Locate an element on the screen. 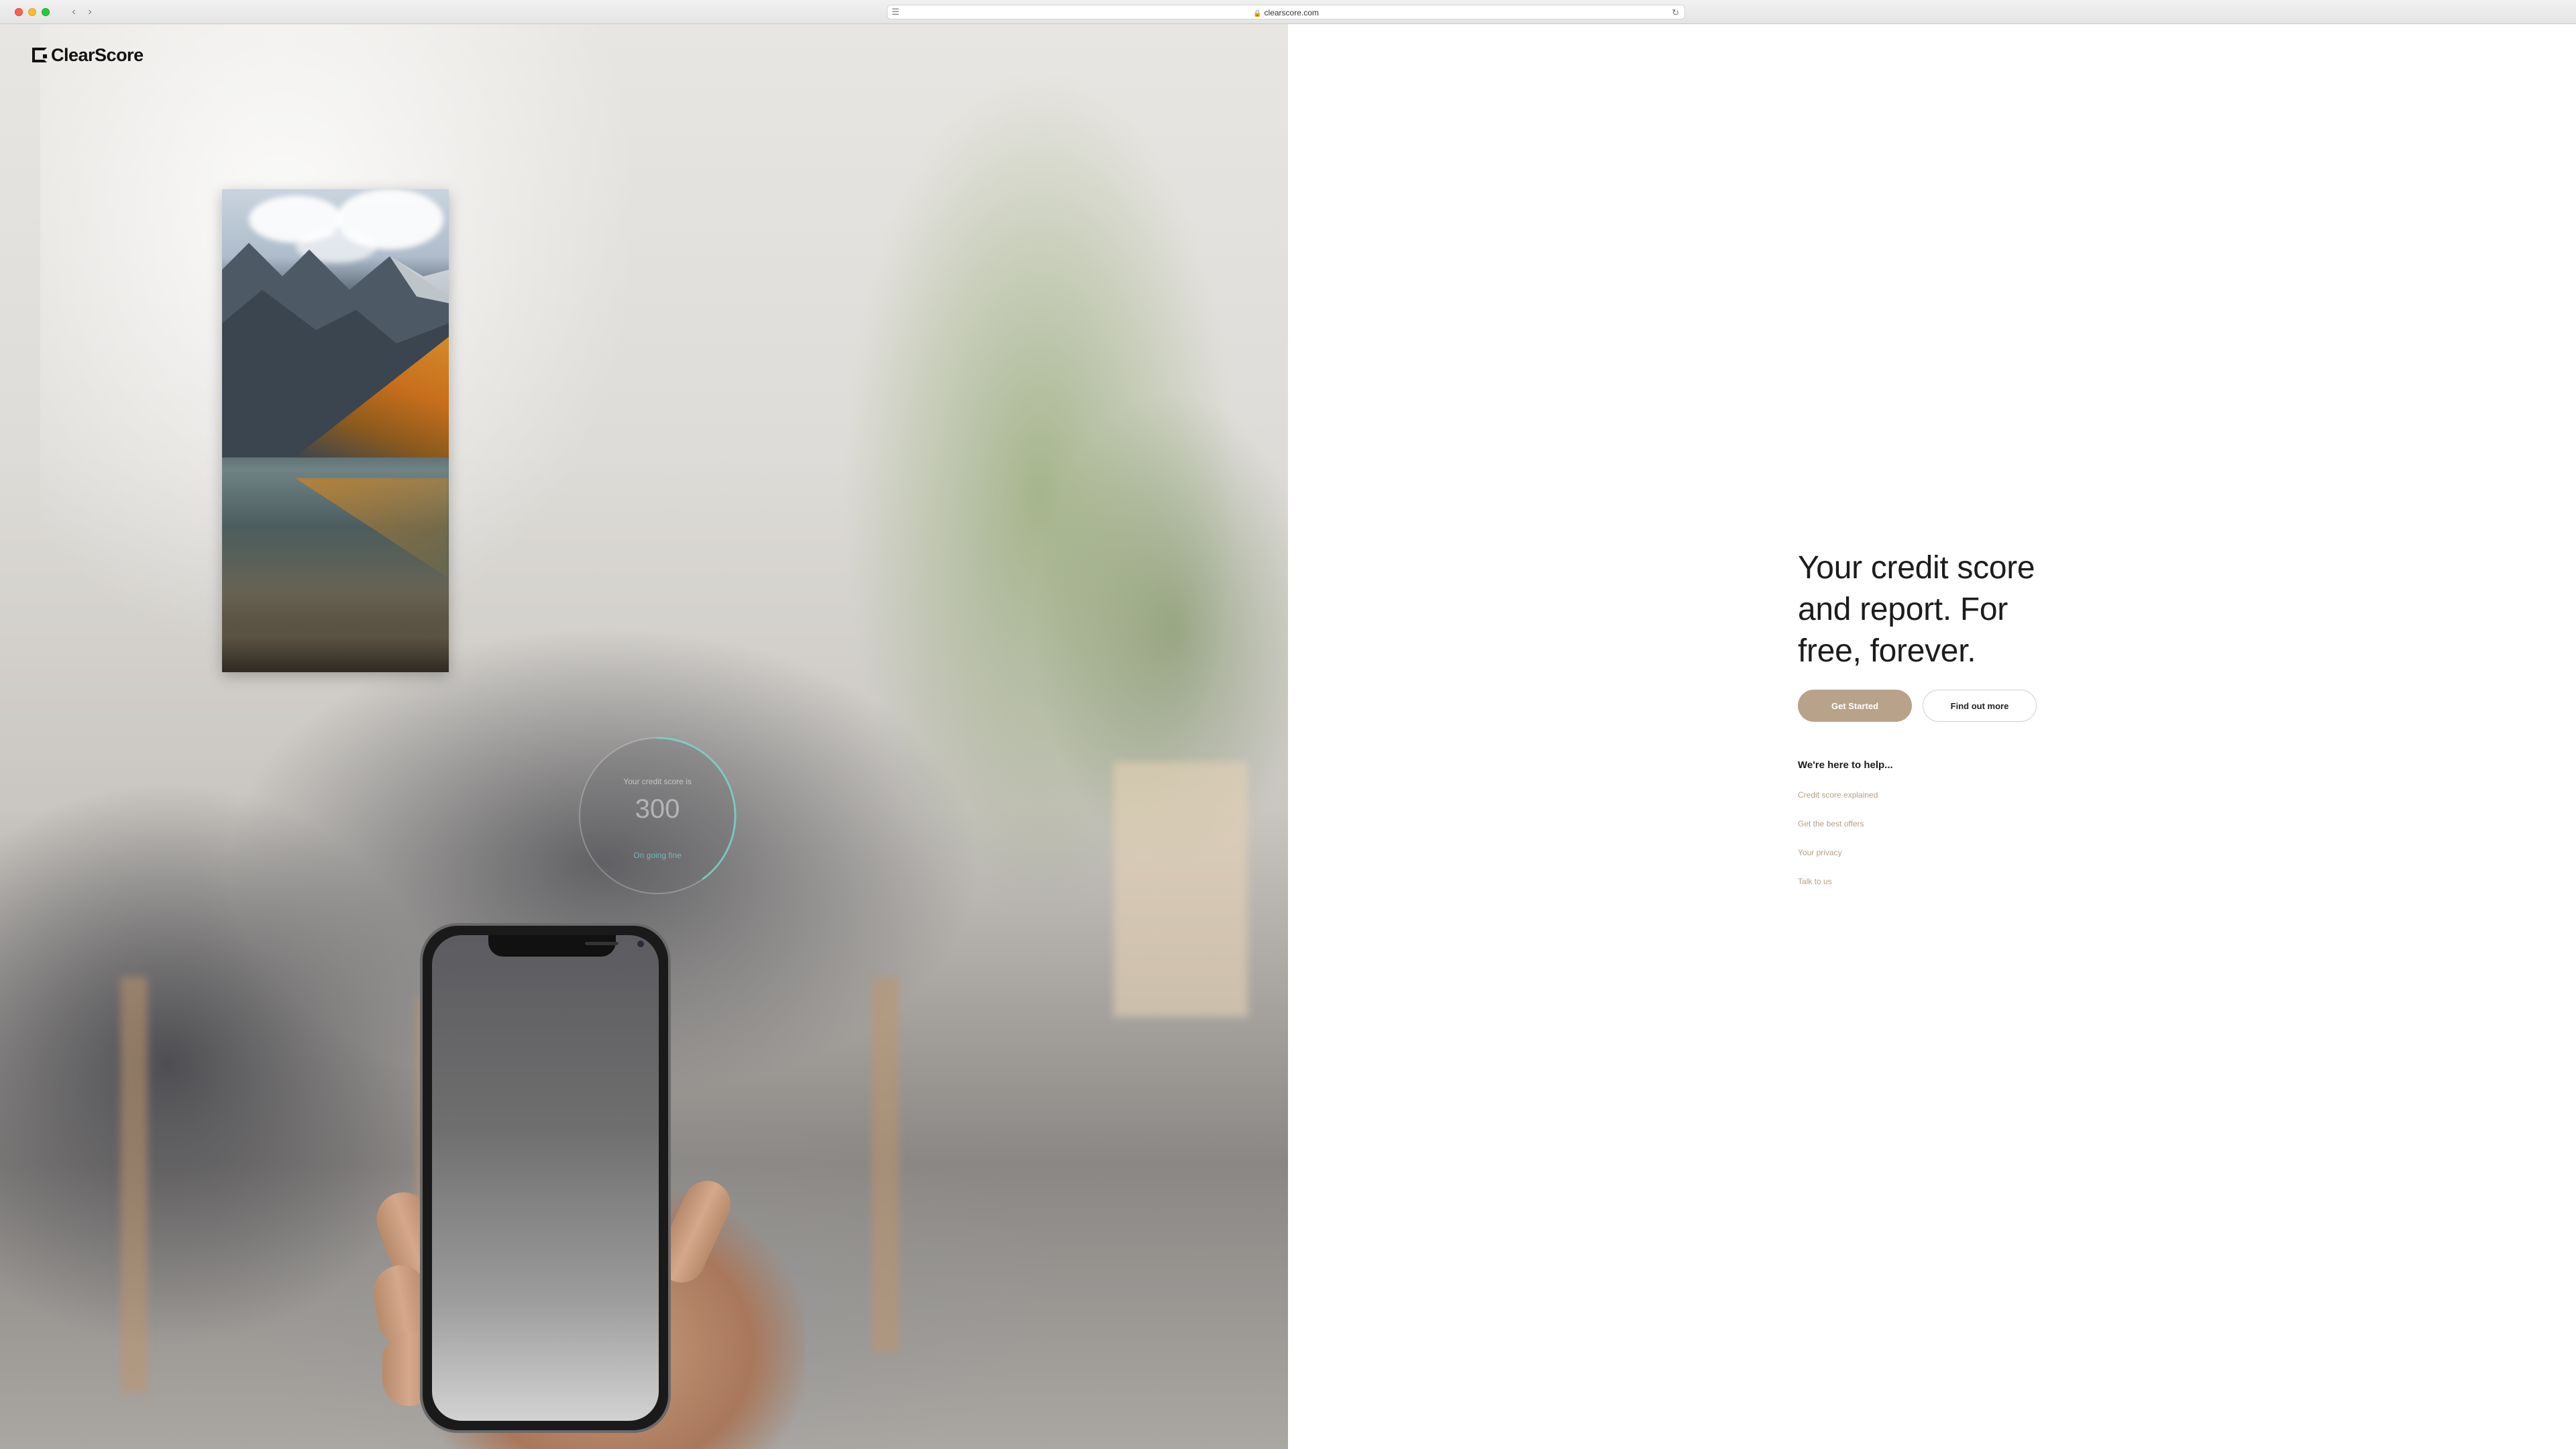 The height and width of the screenshot is (1449, 2576). phone-notch is located at coordinates (566, 946).